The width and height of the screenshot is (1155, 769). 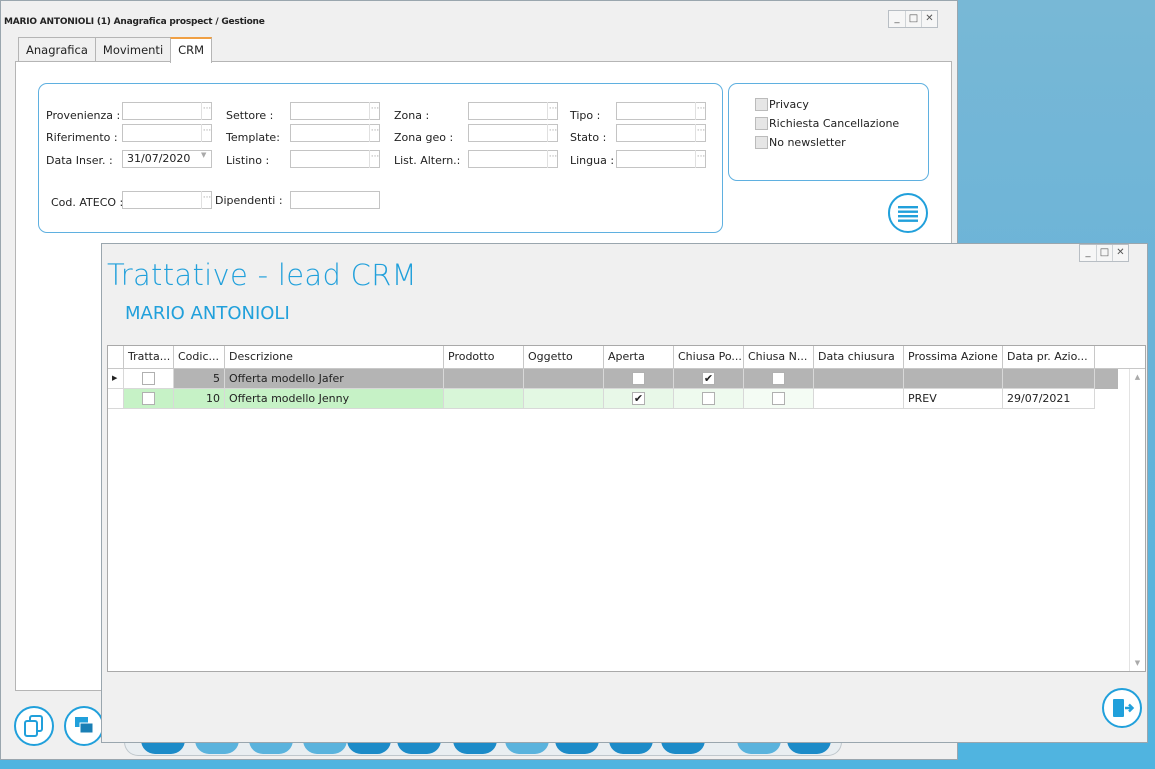 What do you see at coordinates (335, 200) in the screenshot?
I see `dipendenti-field` at bounding box center [335, 200].